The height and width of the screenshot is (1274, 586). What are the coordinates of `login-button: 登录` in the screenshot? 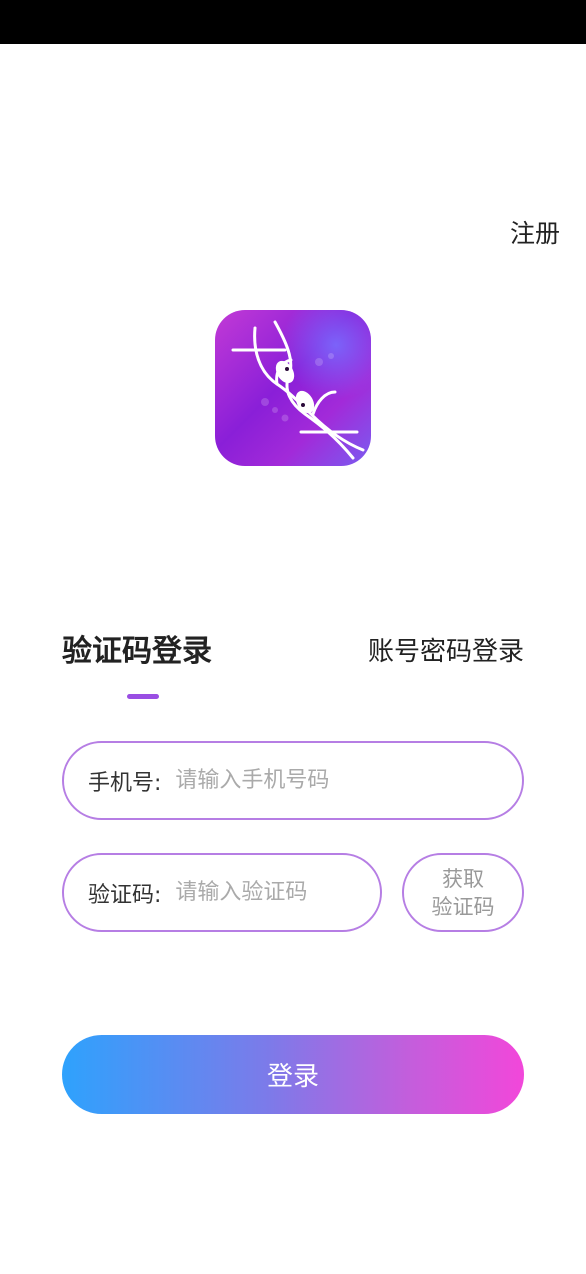 It's located at (293, 1074).